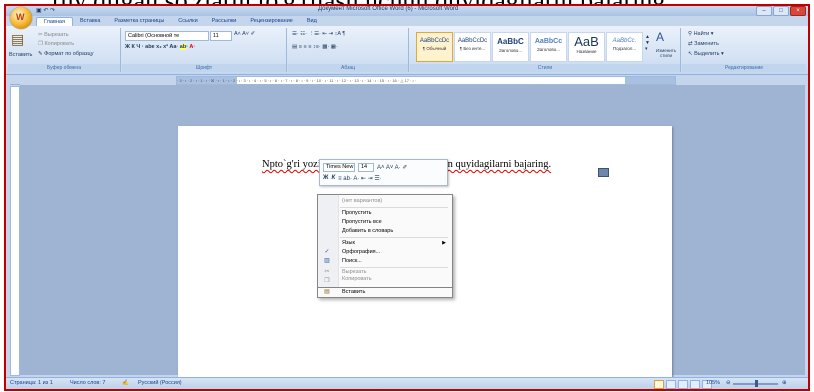 This screenshot has width=814, height=392. Describe the element at coordinates (327, 261) in the screenshot. I see `research-icon: ▥` at that location.